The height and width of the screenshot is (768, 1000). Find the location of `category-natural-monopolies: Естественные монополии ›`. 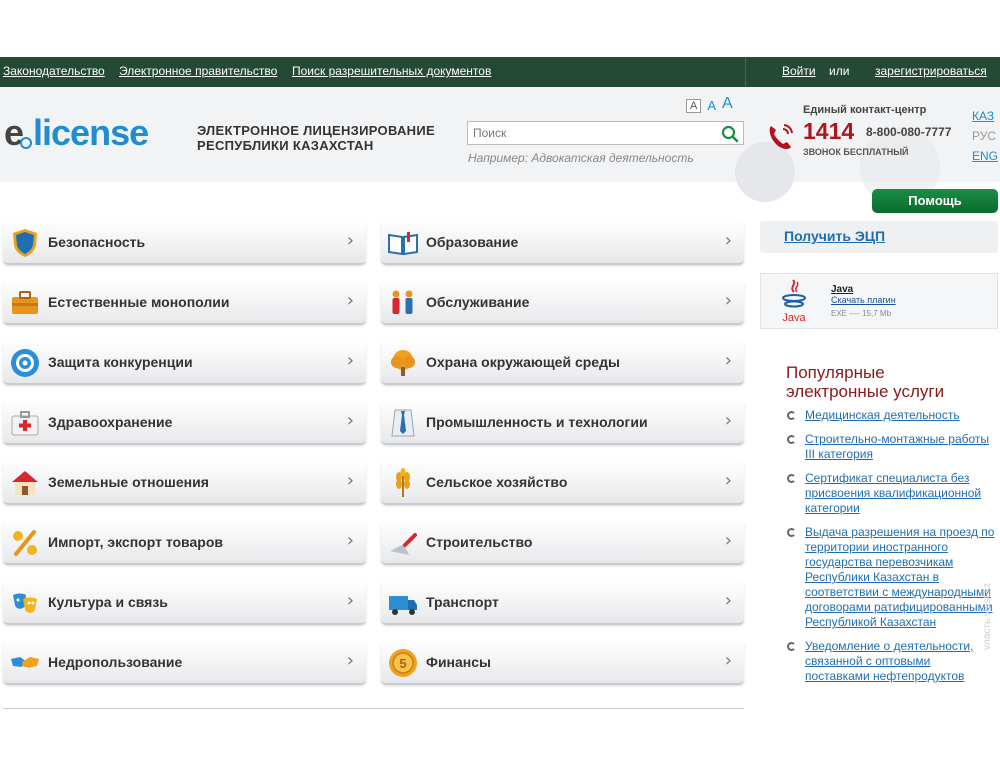

category-natural-monopolies: Естественные монополии › is located at coordinates (184, 303).